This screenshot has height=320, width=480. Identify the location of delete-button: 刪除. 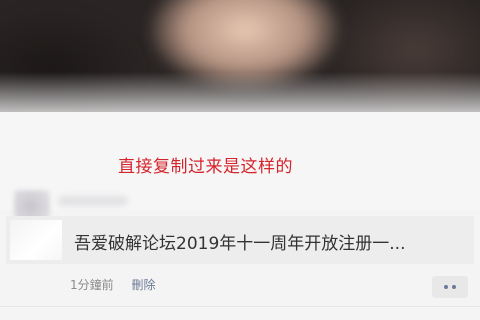
(143, 285).